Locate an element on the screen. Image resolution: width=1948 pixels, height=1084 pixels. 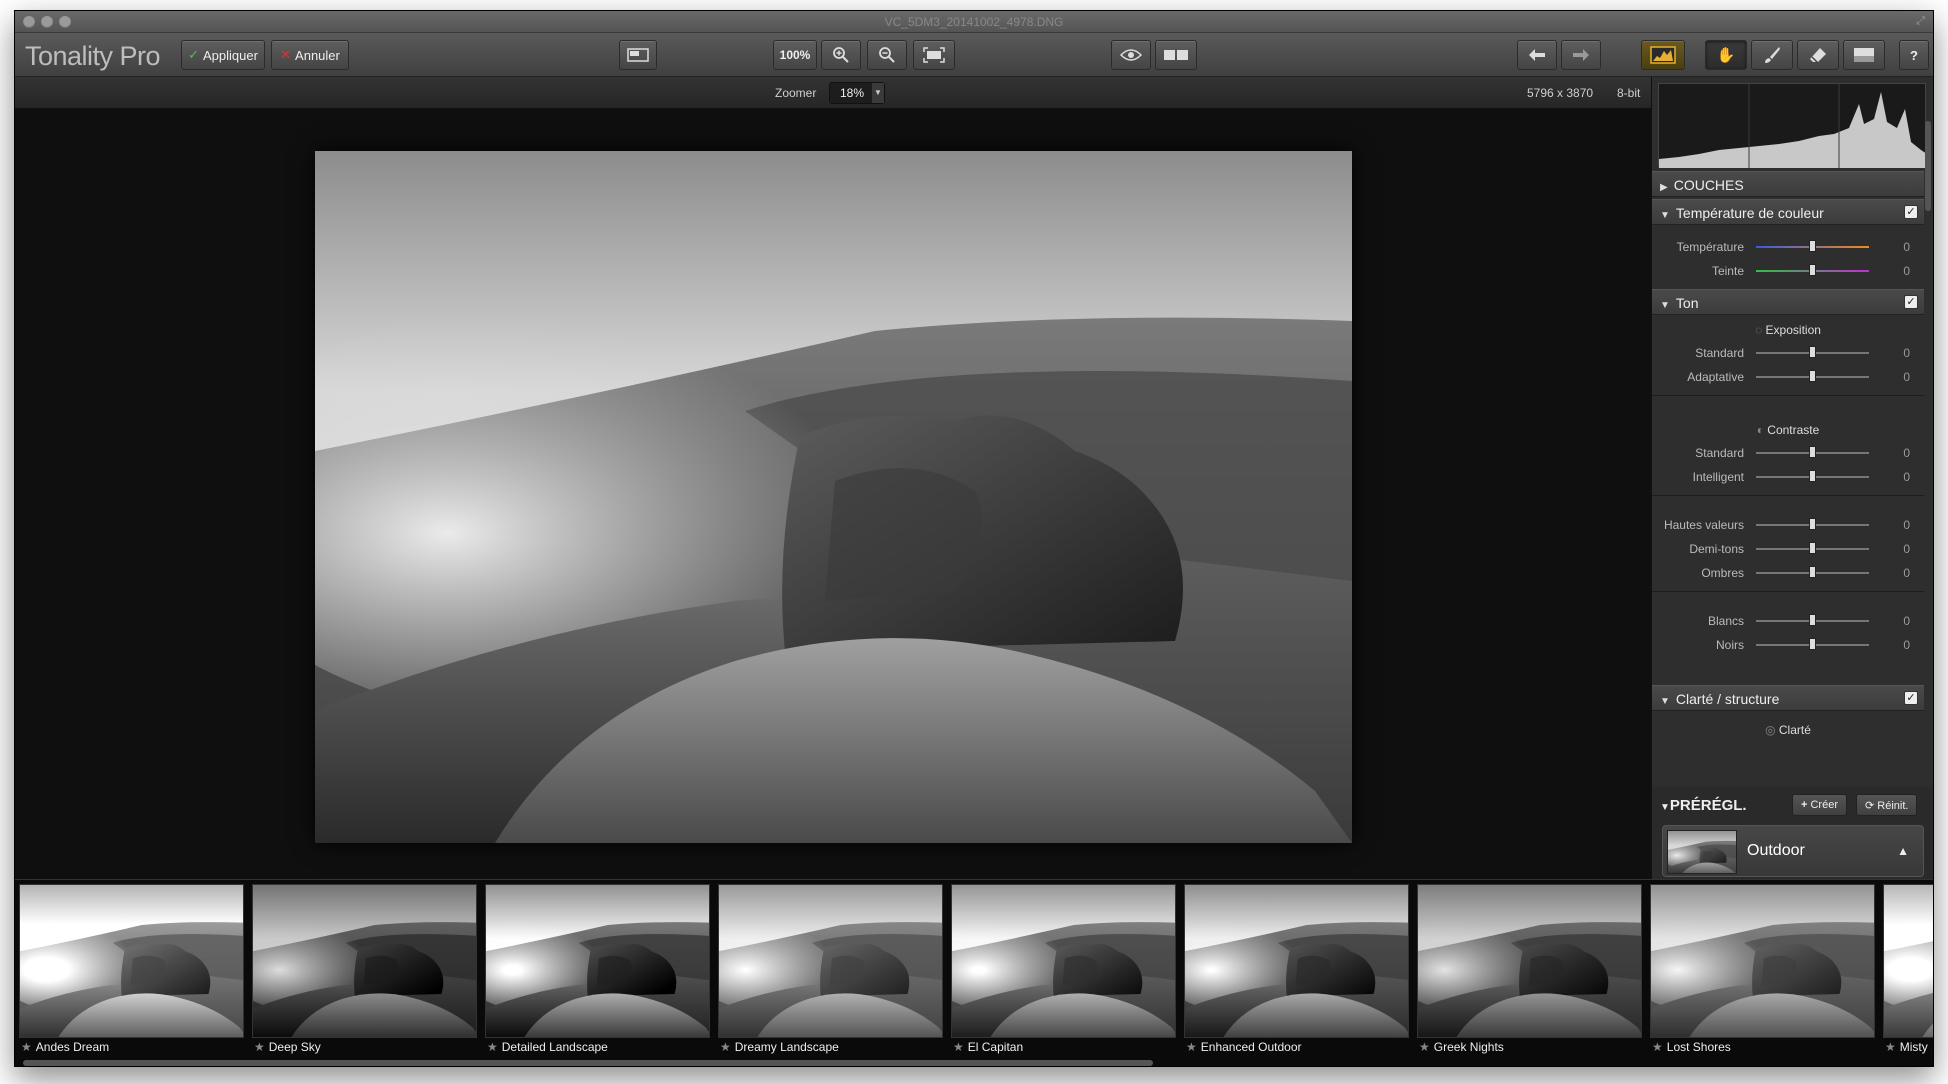
help-button: ? is located at coordinates (1914, 55).